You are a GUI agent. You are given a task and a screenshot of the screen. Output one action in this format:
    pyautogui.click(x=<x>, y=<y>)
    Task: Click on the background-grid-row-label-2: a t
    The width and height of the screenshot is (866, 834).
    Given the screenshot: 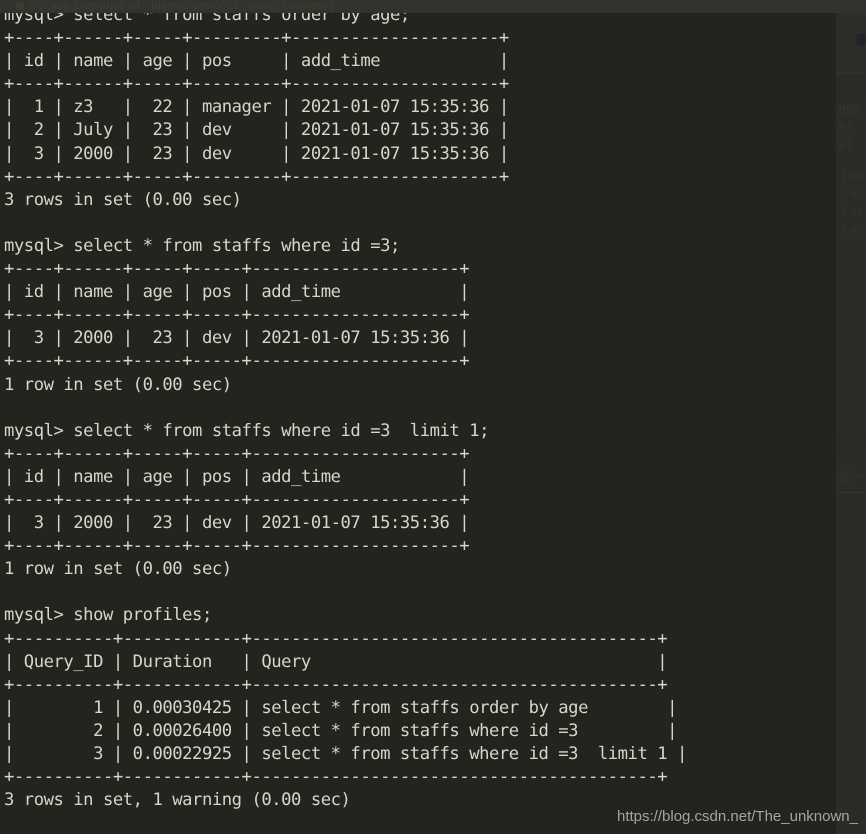 What is the action you would take?
    pyautogui.click(x=845, y=144)
    